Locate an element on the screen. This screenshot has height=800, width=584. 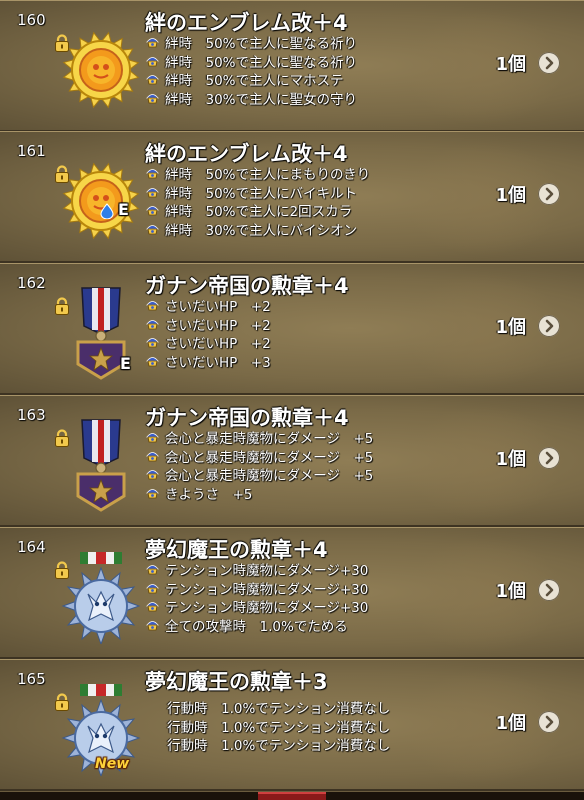
ganan-medal-icon is located at coordinates (101, 465).